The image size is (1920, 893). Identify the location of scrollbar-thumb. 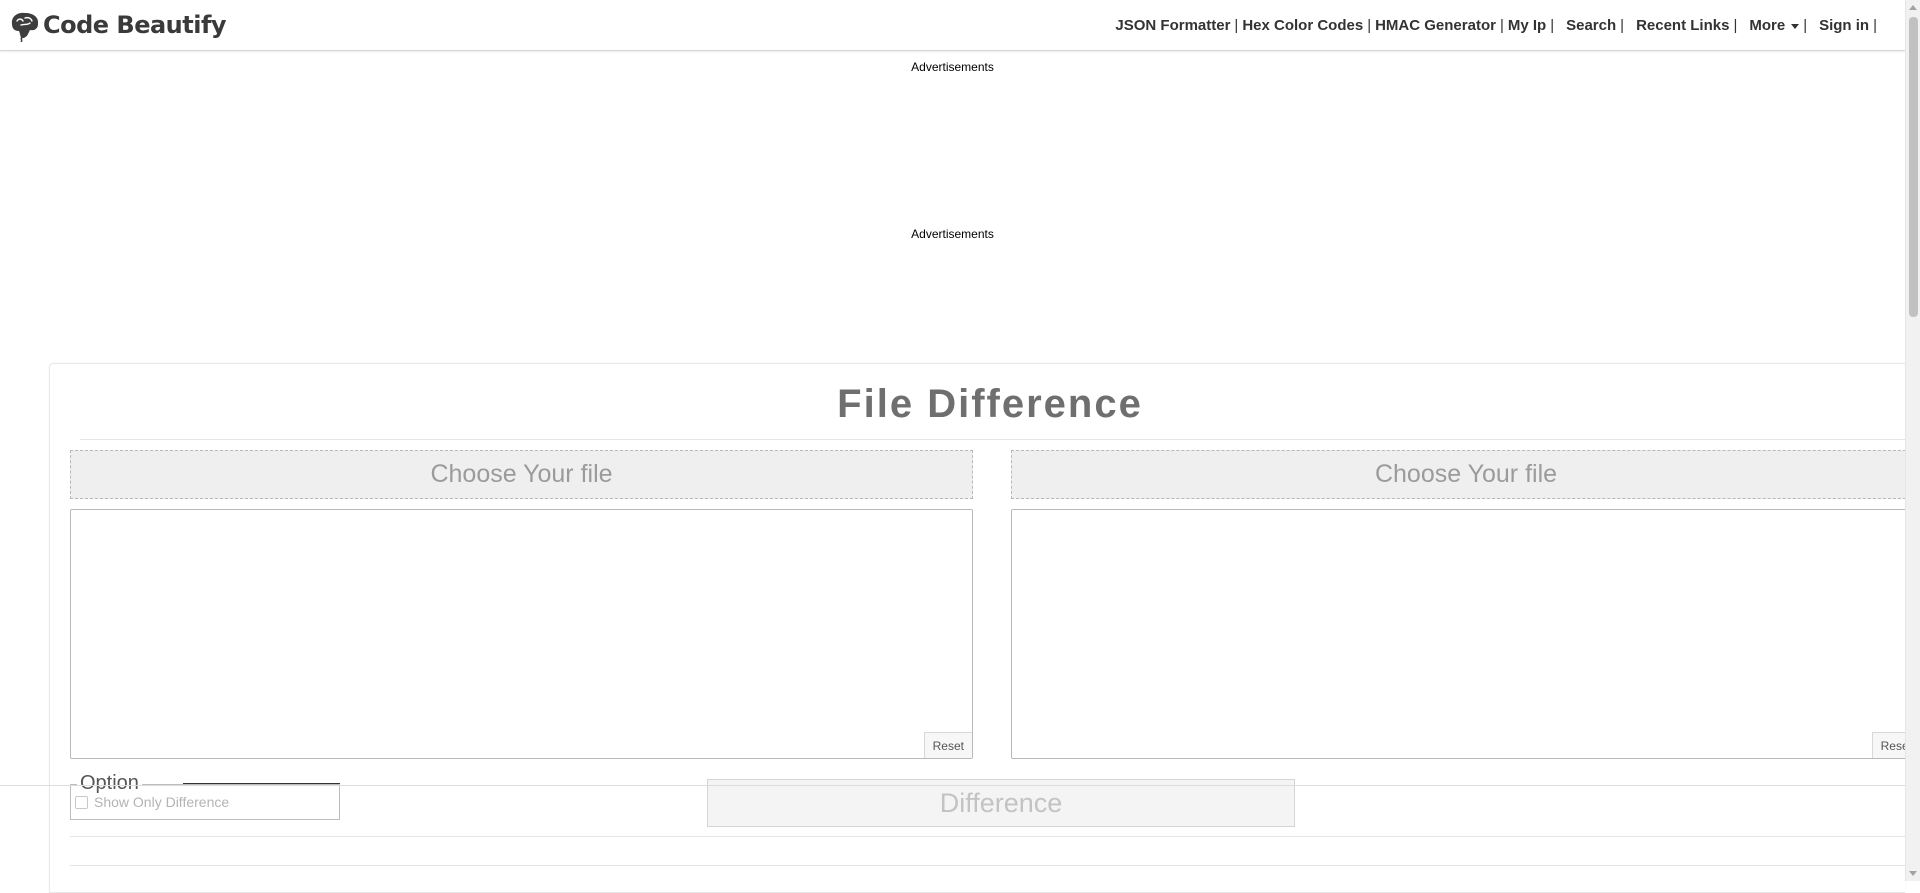
(1913, 167).